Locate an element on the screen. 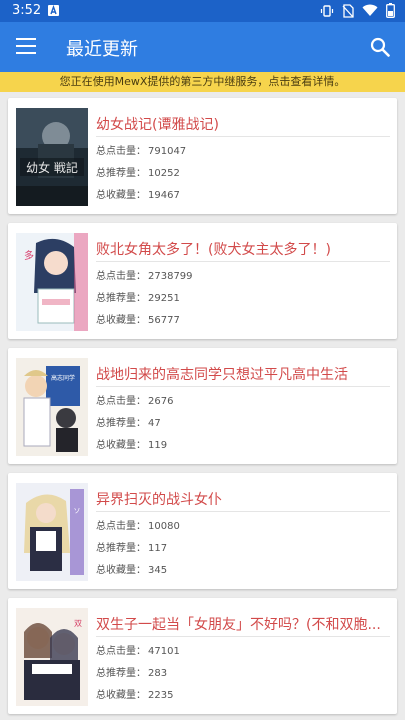 The image size is (405, 720). click-value: 2676 is located at coordinates (161, 401).